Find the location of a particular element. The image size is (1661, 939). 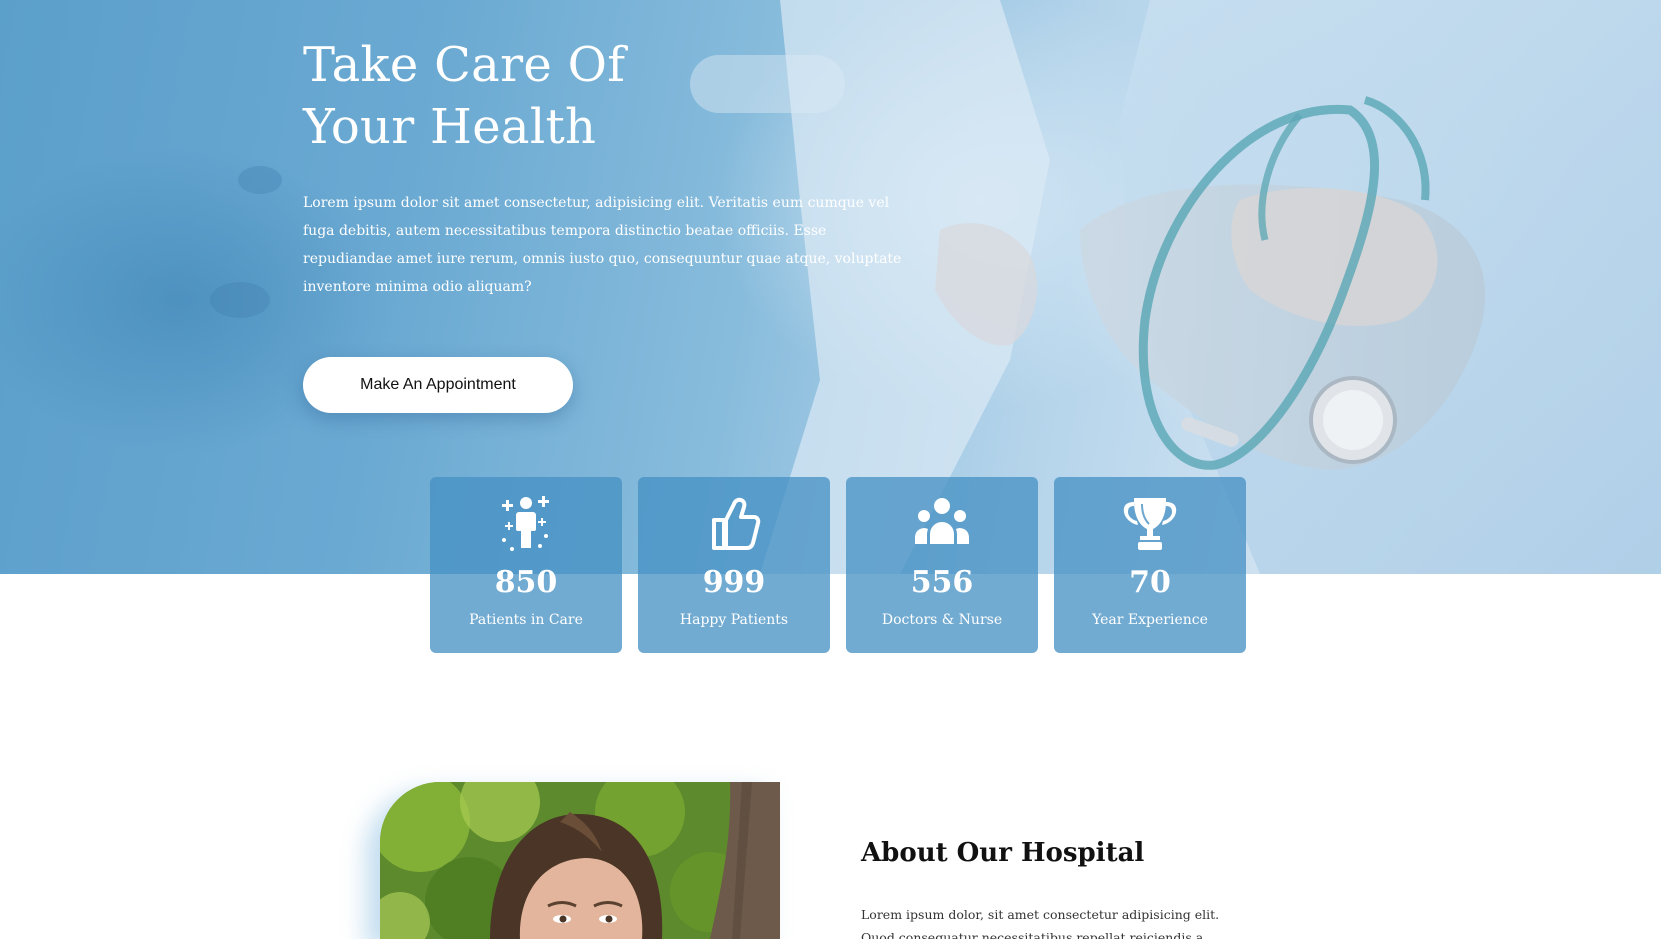

stat-label: Patients in Care is located at coordinates (526, 620).